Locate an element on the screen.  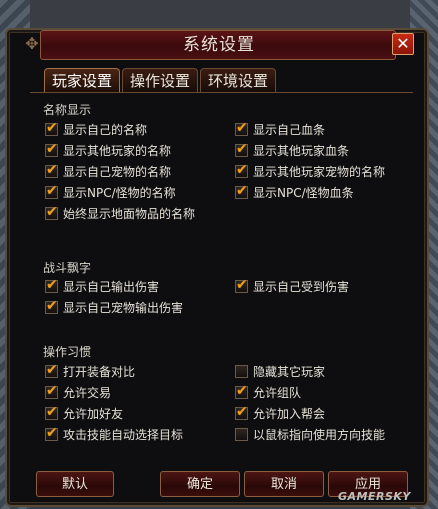
option-label: 显示自己受到伤害 is located at coordinates (301, 287).